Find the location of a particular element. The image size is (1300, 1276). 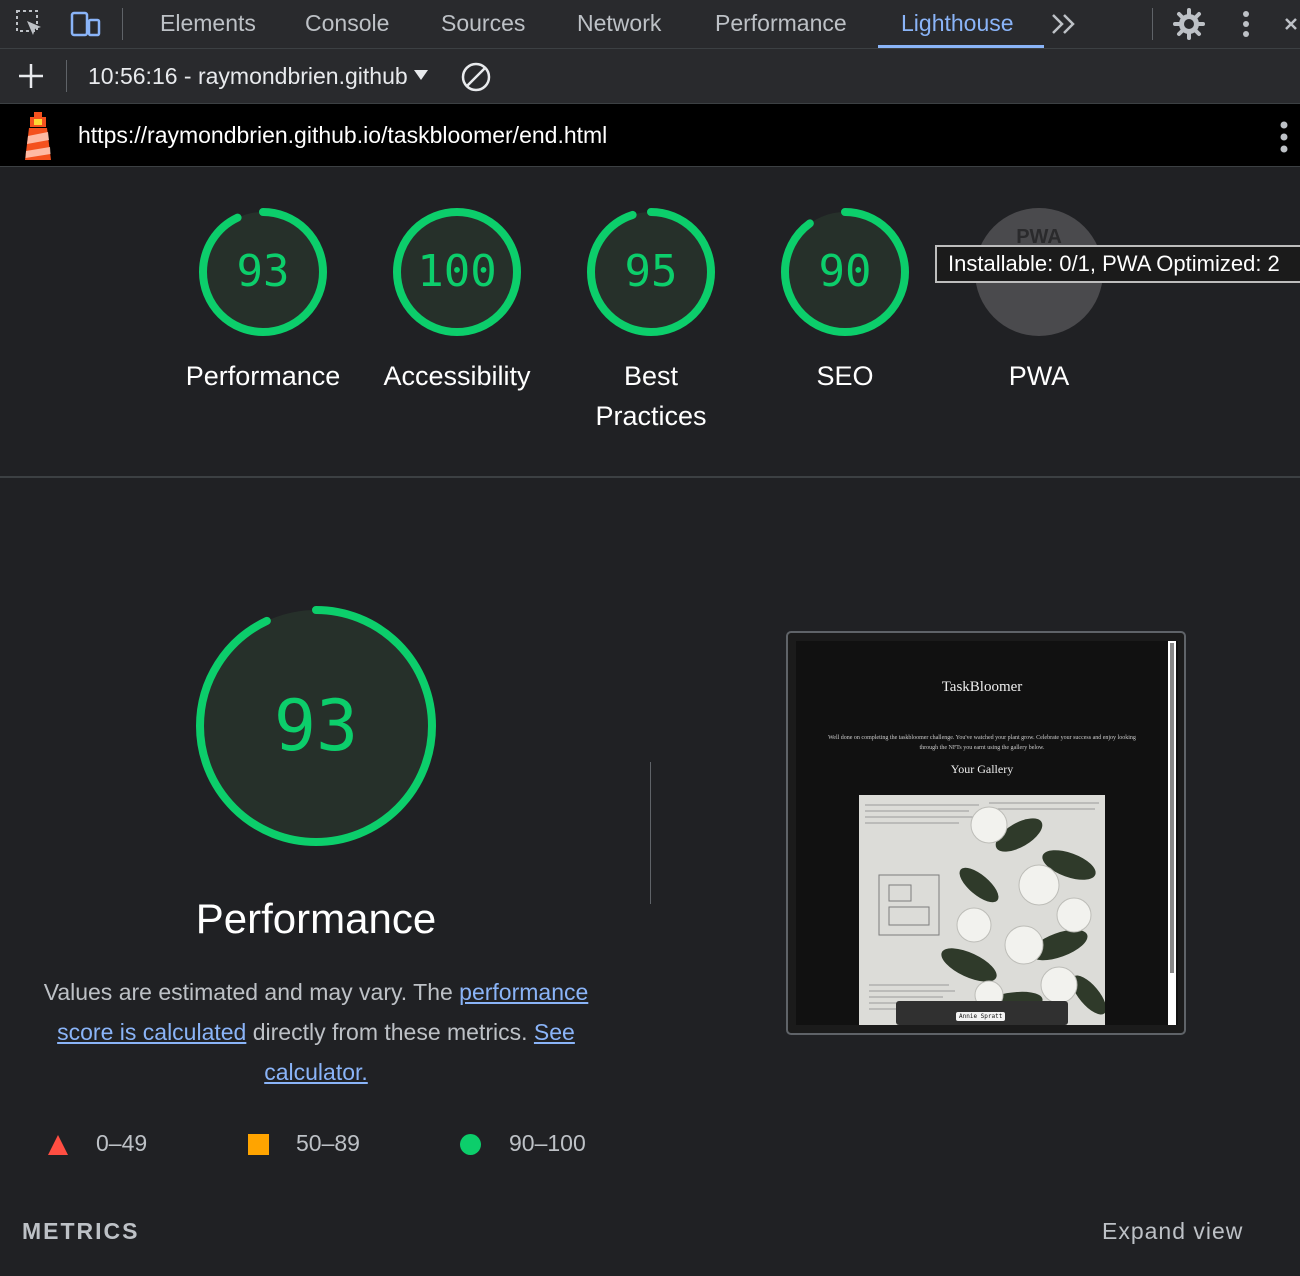

tab-sources: Sources is located at coordinates (483, 24).